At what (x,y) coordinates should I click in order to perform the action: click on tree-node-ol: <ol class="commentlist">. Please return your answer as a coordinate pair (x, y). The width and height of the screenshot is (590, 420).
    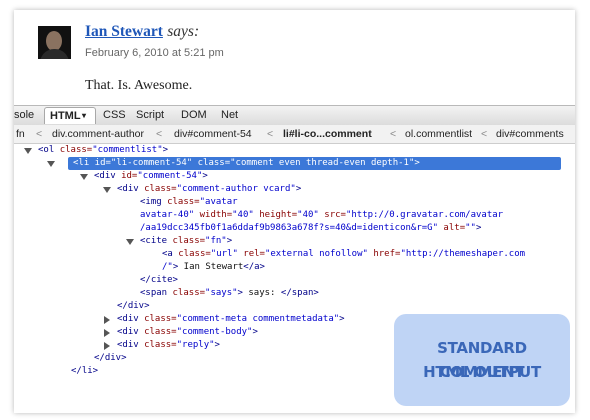
    Looking at the image, I should click on (103, 150).